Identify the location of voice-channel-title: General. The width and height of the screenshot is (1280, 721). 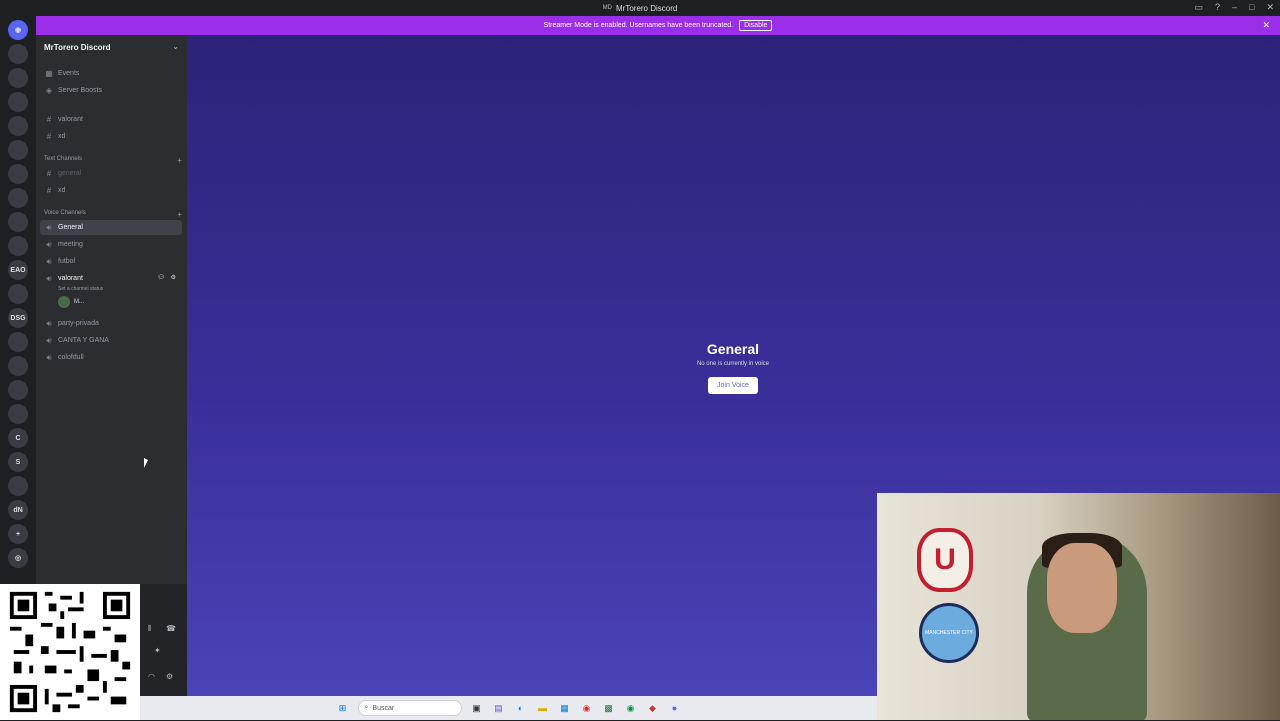
(733, 349).